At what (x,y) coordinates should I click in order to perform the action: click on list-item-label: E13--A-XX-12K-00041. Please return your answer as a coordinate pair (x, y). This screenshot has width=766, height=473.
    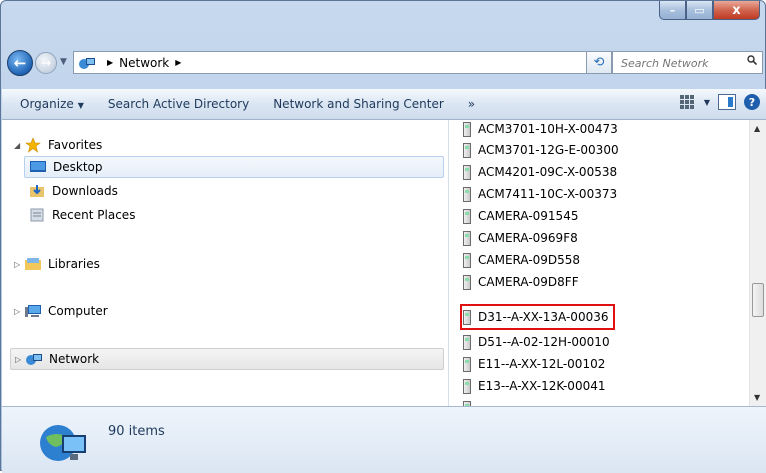
    Looking at the image, I should click on (542, 386).